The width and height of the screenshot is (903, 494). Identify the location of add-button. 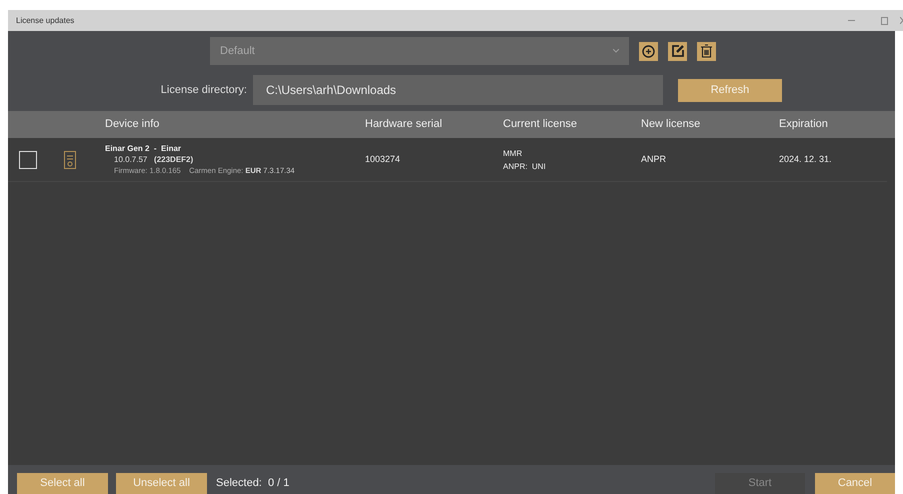
(648, 51).